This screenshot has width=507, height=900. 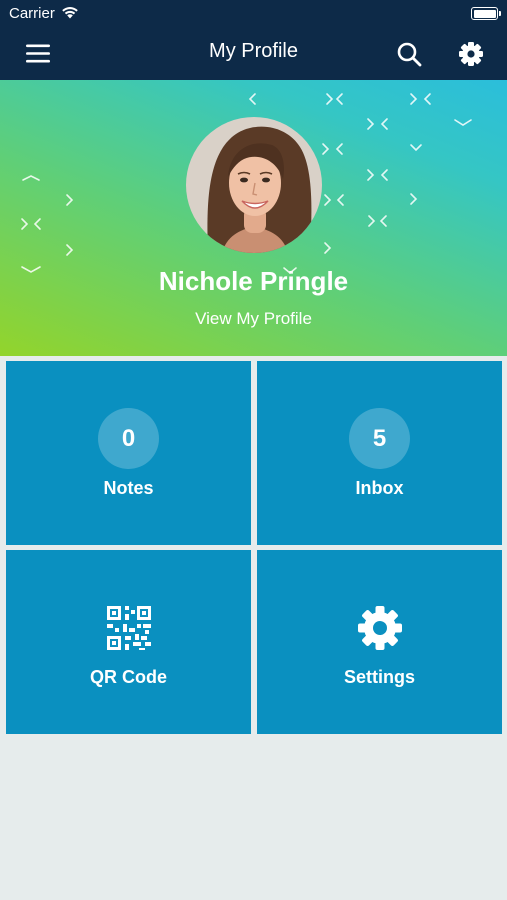 I want to click on carrier-label: Carrier, so click(x=32, y=13).